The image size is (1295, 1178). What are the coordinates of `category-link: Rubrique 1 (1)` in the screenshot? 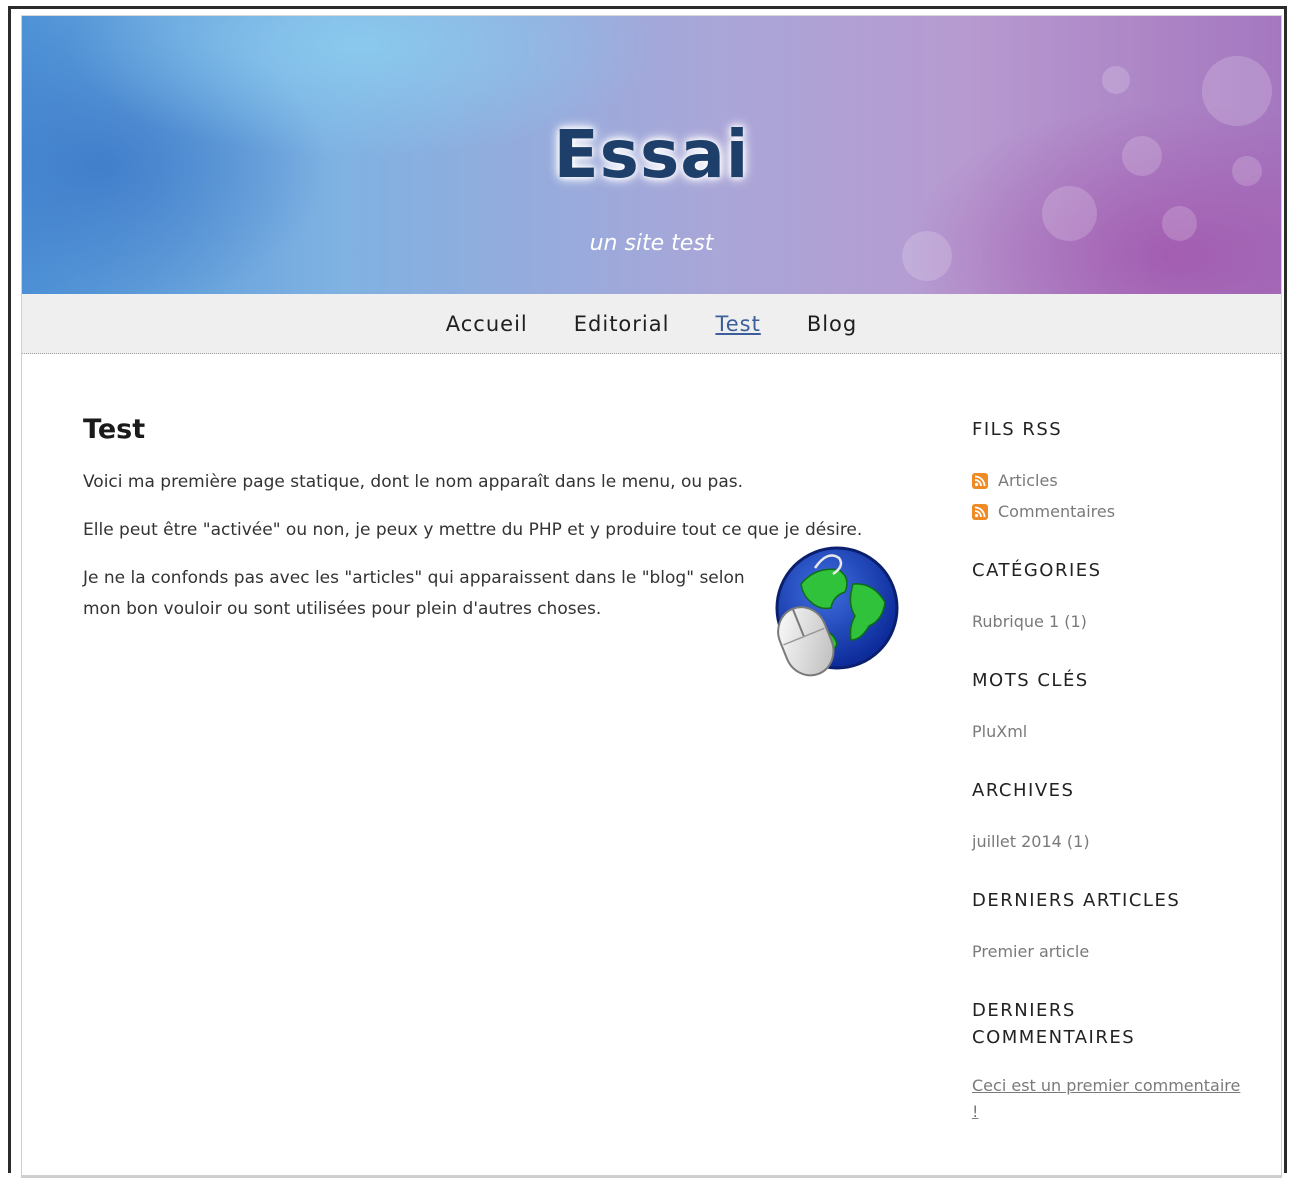 It's located at (1029, 621).